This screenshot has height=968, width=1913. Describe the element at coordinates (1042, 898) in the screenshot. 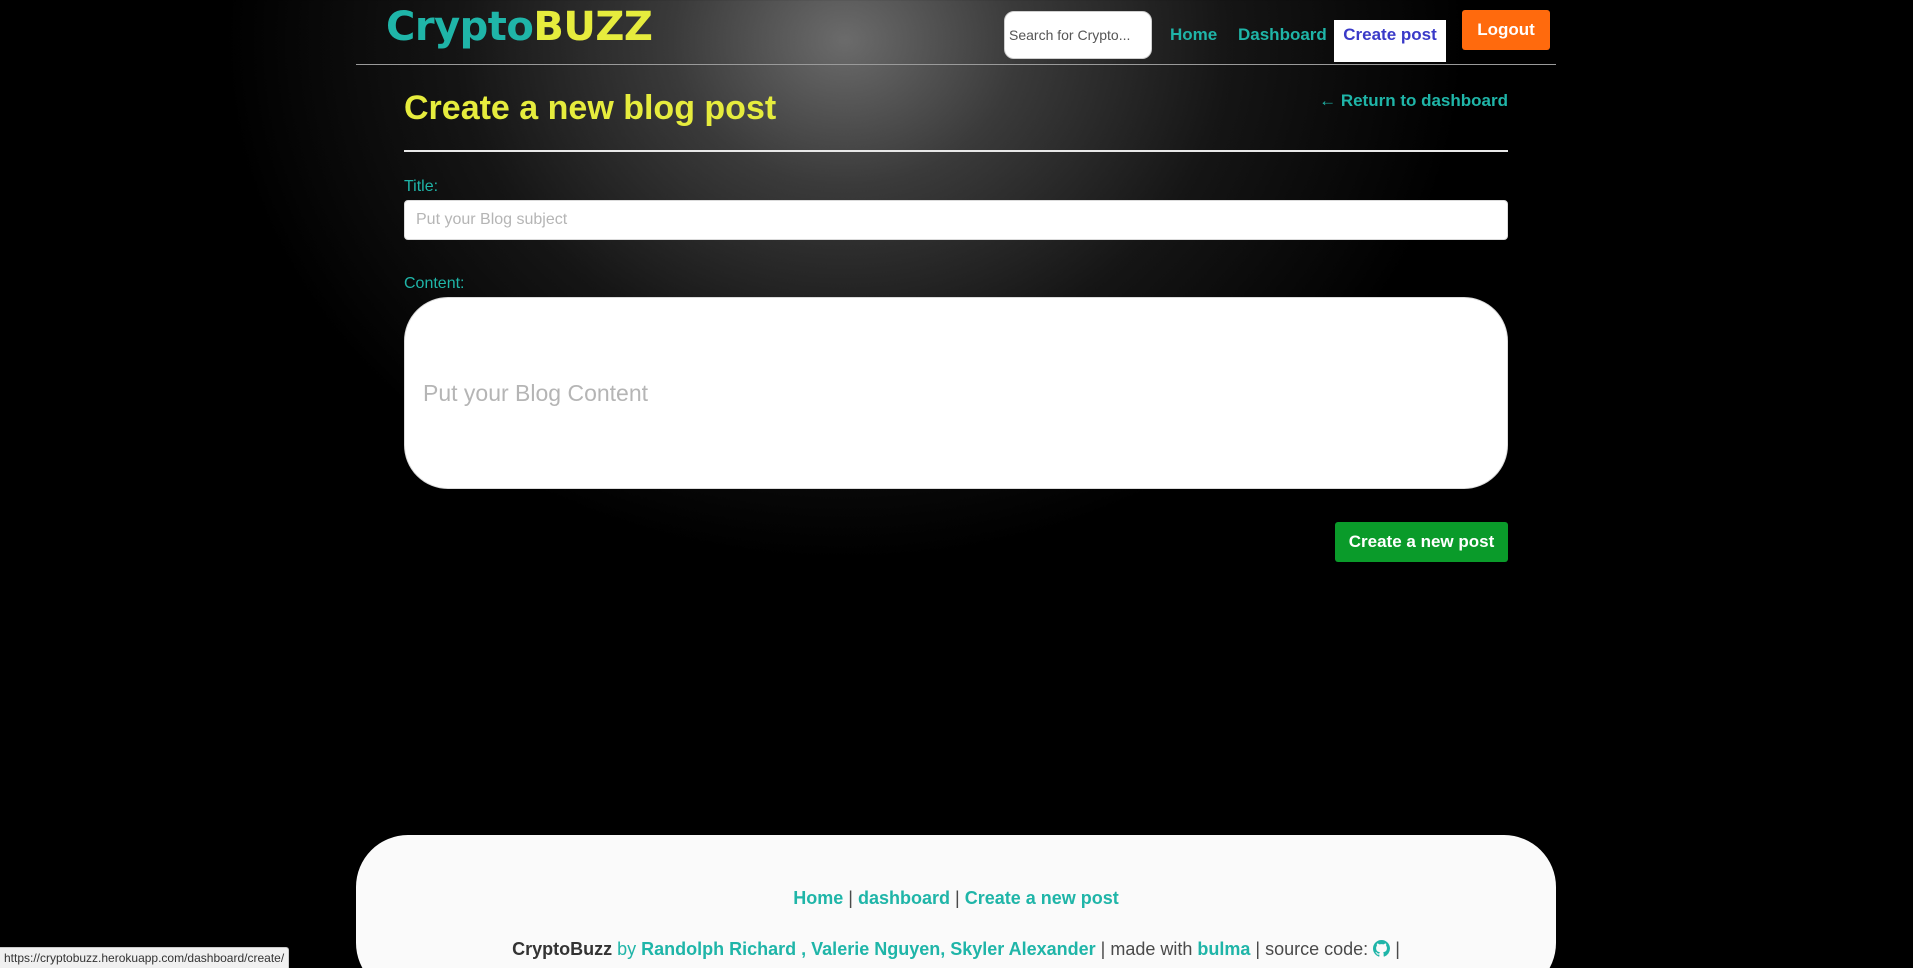

I see `footer-create-post-link: Create a new post` at that location.